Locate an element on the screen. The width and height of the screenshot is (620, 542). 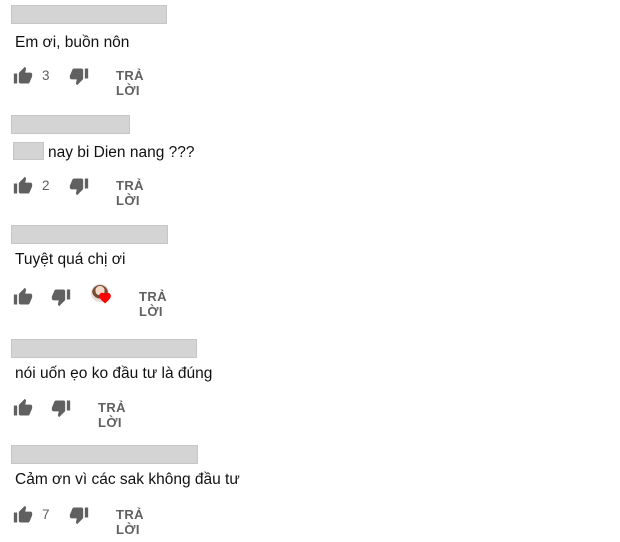
like-count: 3 is located at coordinates (46, 75).